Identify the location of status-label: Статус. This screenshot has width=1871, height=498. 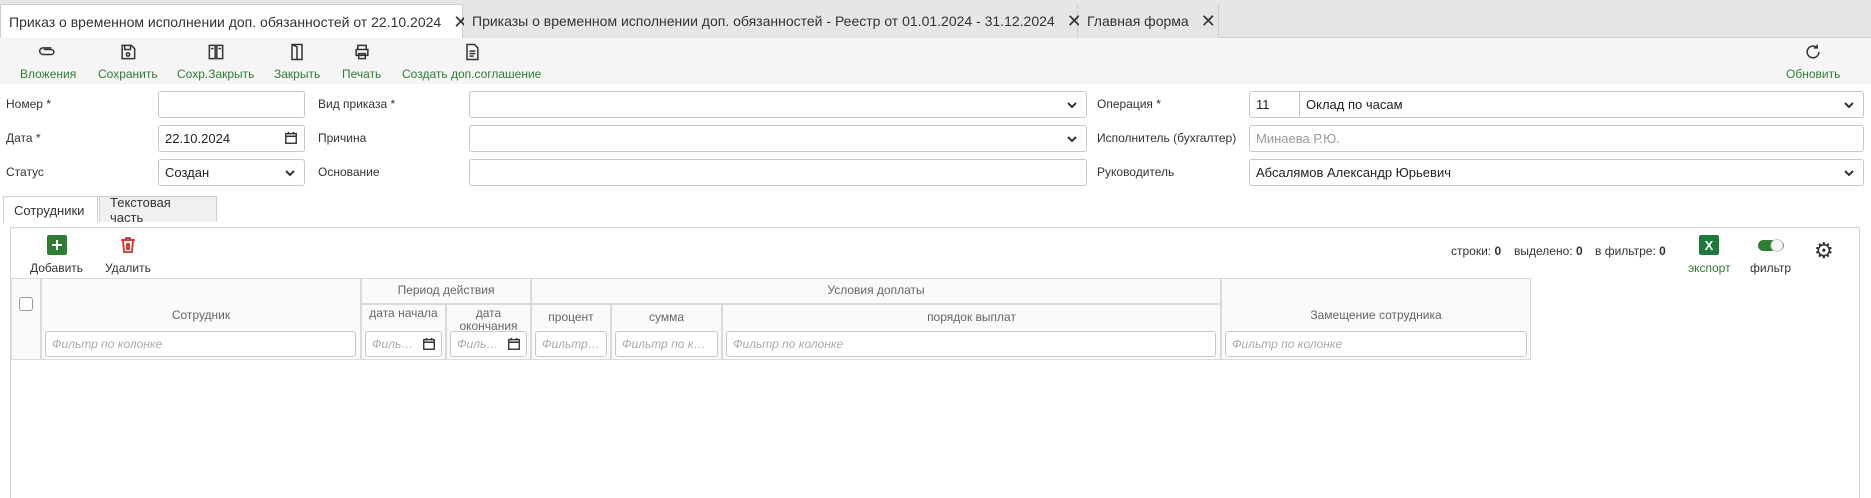
(25, 172).